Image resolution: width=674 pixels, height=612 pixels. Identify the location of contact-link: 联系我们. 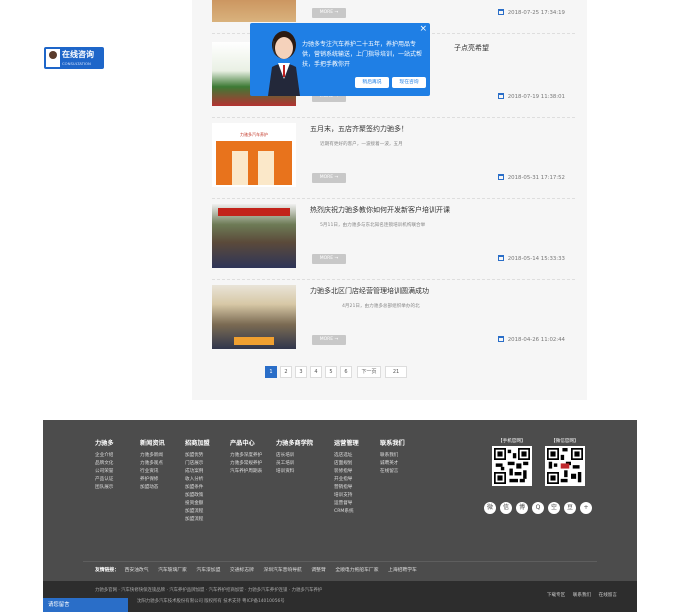
(582, 595).